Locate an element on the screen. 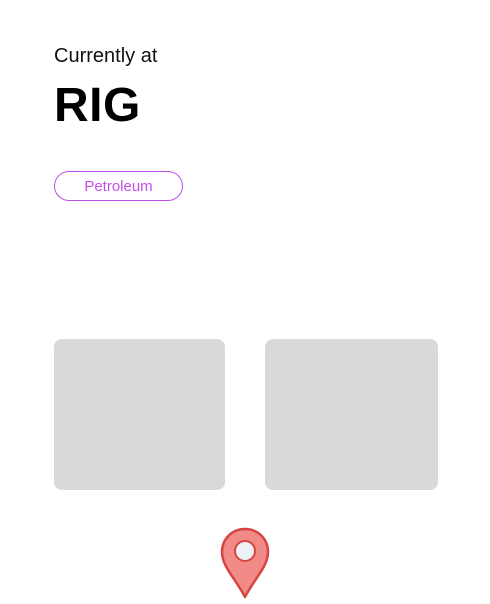  location-title: RIG is located at coordinates (97, 105).